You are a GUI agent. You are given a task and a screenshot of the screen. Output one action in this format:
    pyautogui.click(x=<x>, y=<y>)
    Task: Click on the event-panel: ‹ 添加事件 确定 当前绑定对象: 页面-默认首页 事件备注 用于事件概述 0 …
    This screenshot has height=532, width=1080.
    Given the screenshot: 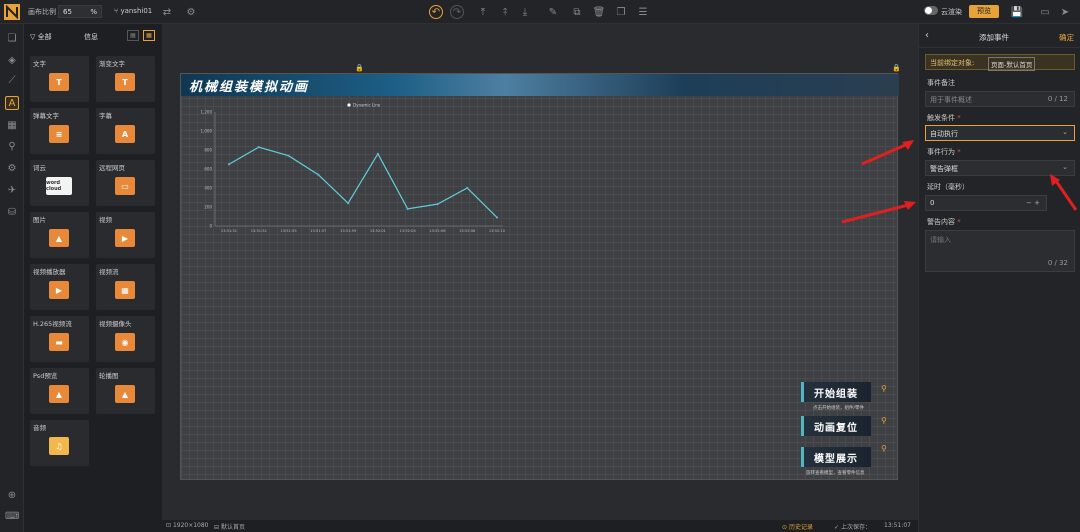 What is the action you would take?
    pyautogui.click(x=999, y=278)
    